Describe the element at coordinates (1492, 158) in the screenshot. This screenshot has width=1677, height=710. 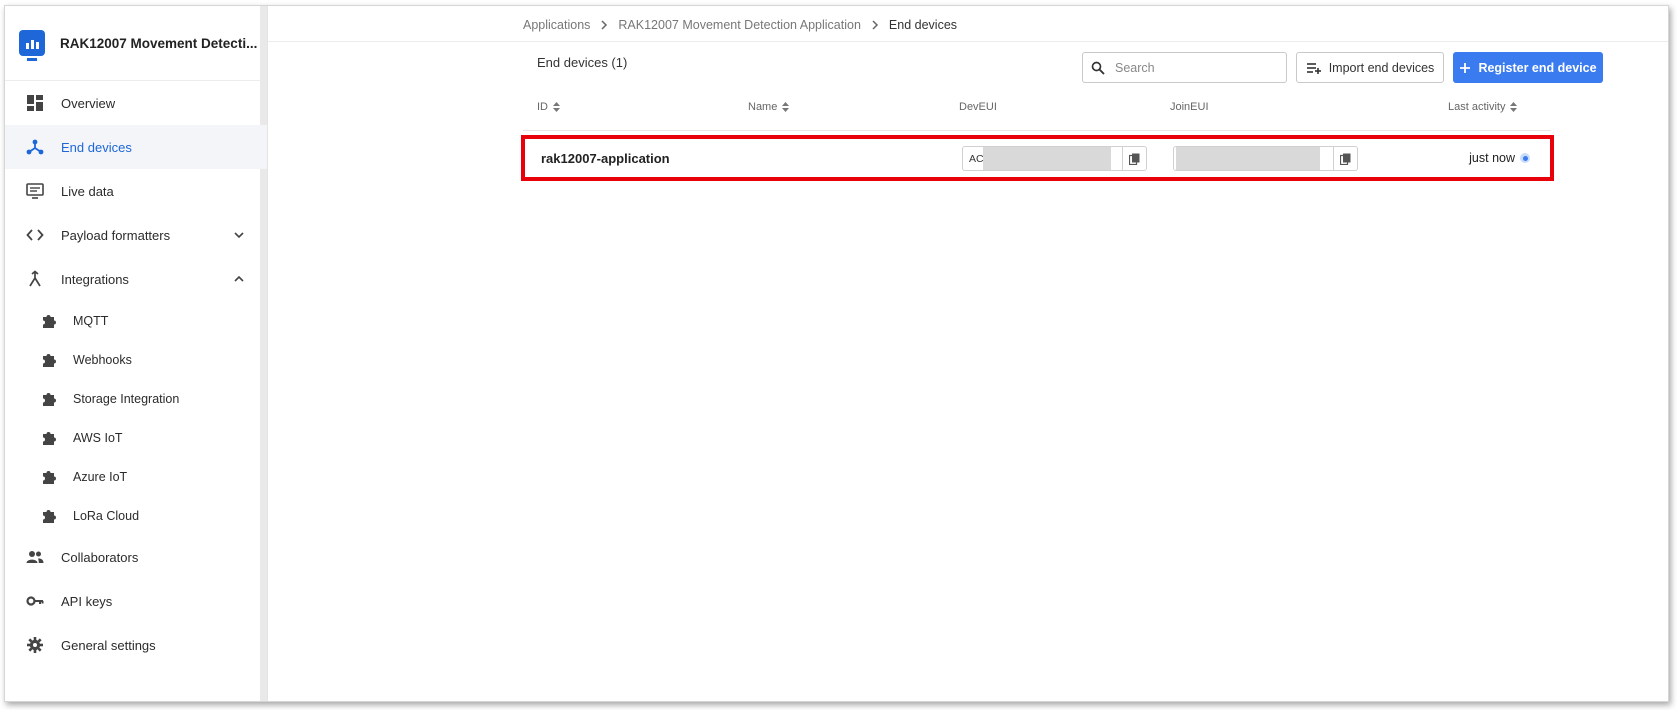
I see `last-activity-value: just now` at that location.